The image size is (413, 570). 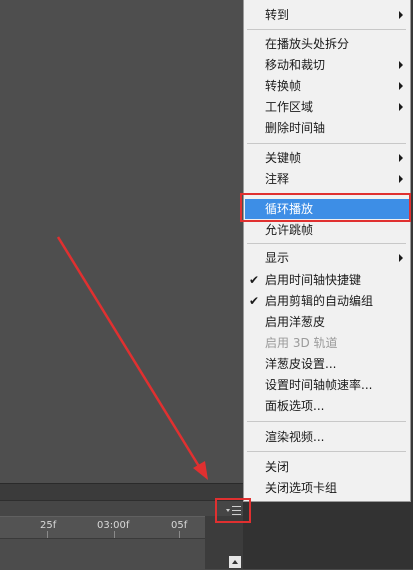 What do you see at coordinates (289, 230) in the screenshot?
I see `menu-item-label: 允许跳帧` at bounding box center [289, 230].